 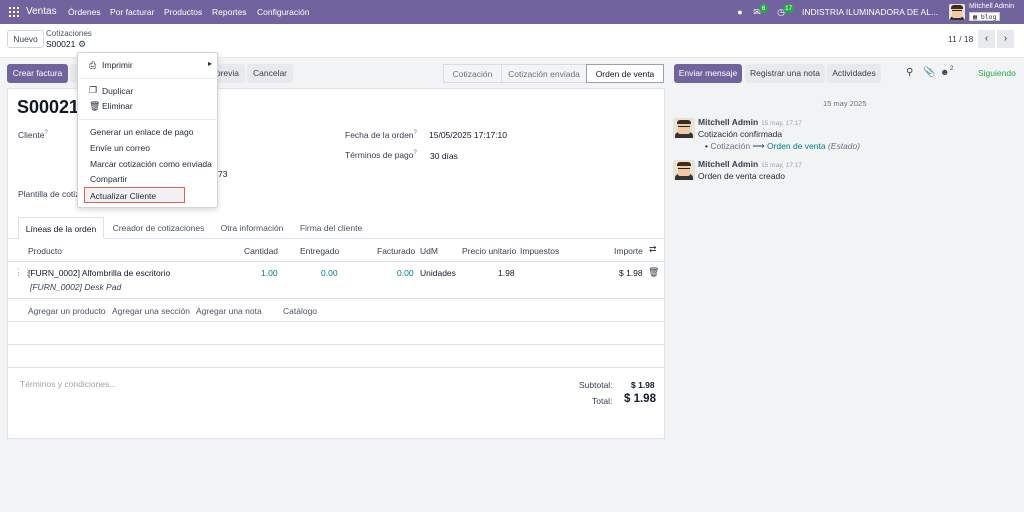 What do you see at coordinates (489, 251) in the screenshot?
I see `col-unit-price: Precio unitario` at bounding box center [489, 251].